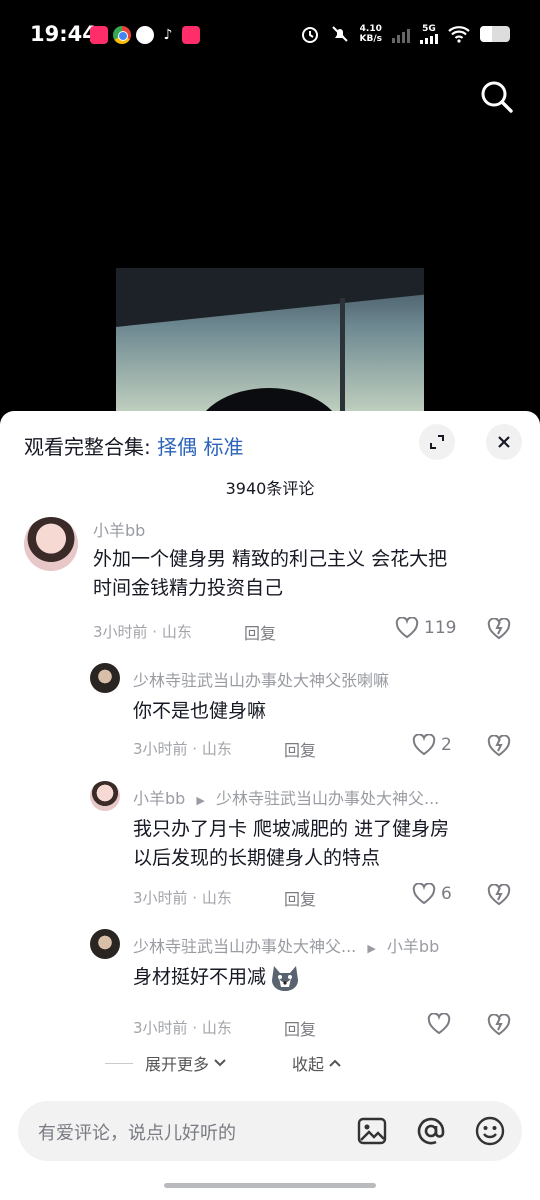  What do you see at coordinates (200, 447) in the screenshot?
I see `collection-link: 择偶 标准` at bounding box center [200, 447].